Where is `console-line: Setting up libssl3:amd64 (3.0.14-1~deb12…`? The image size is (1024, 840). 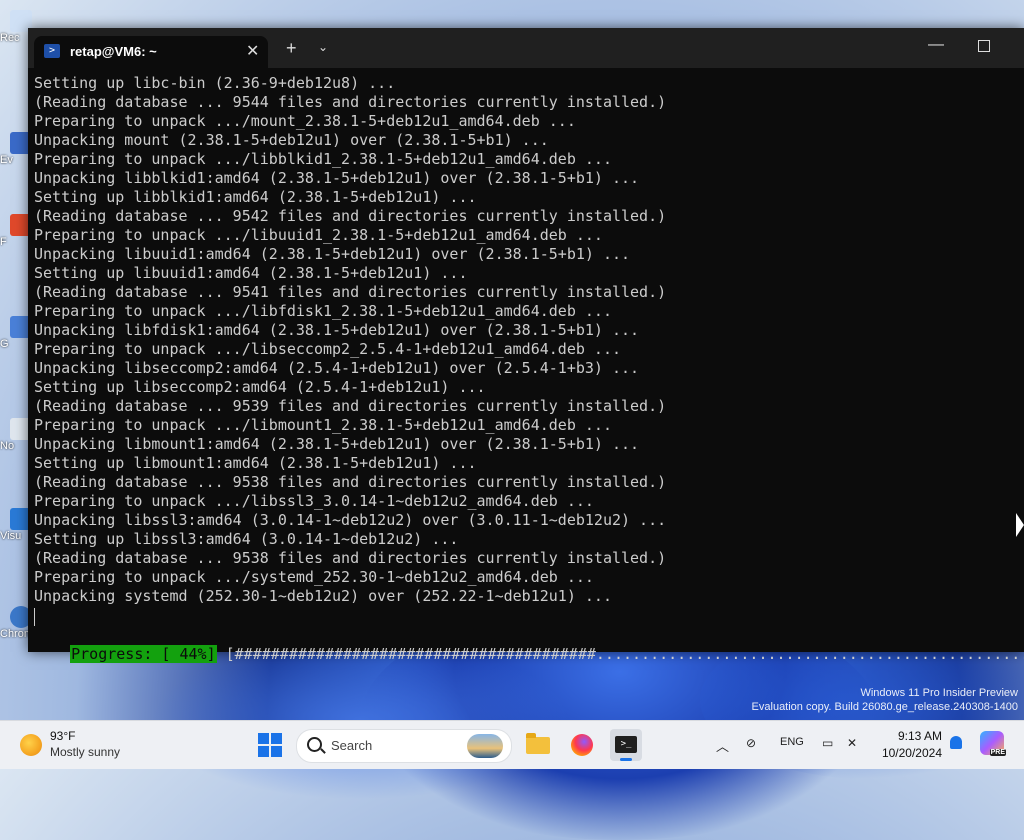
console-line: Setting up libssl3:amd64 (3.0.14-1~deb12… is located at coordinates (246, 539).